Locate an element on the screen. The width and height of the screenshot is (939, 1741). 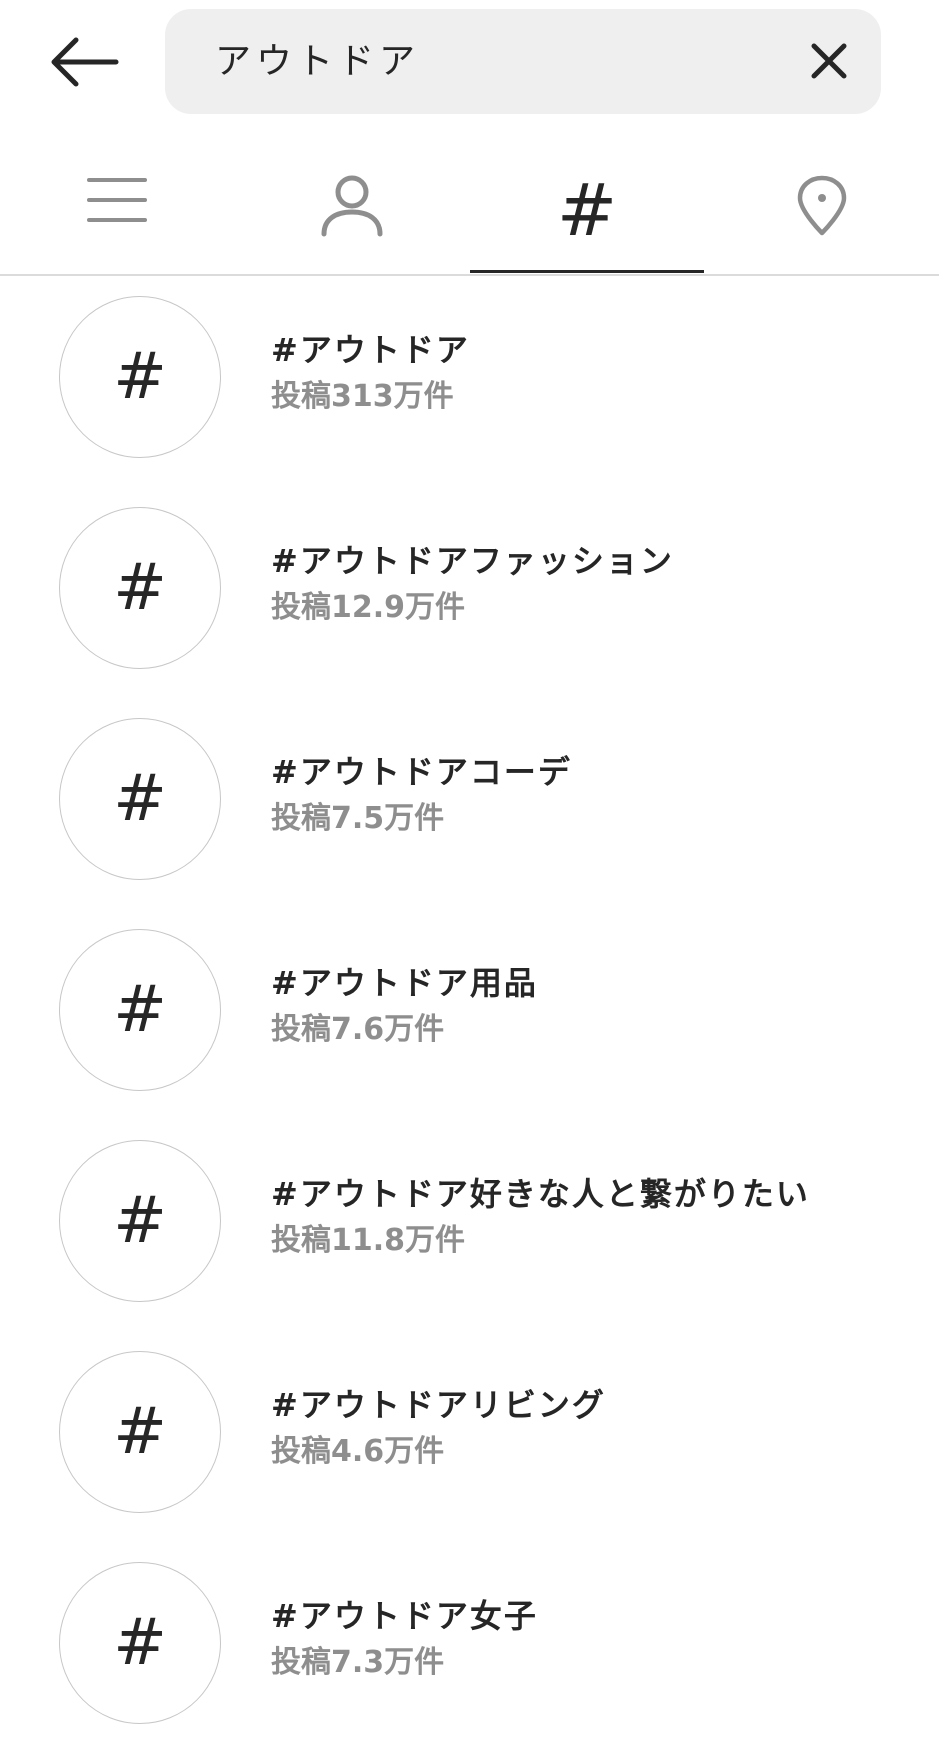
hashtag-name: #アウトドア用品 is located at coordinates (404, 983).